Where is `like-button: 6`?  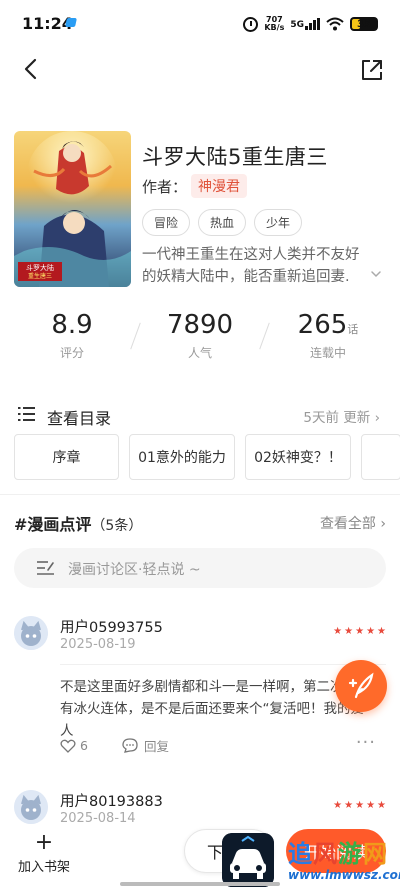
like-button: 6 is located at coordinates (74, 745).